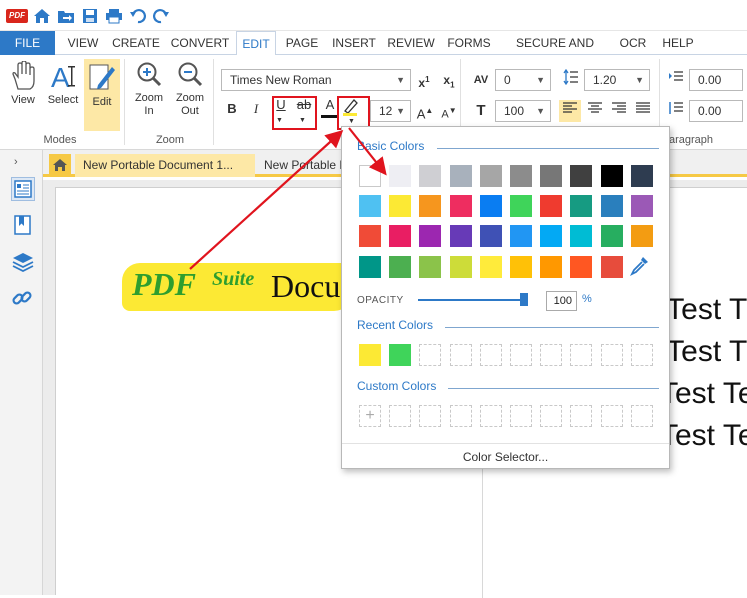 This screenshot has width=747, height=598. I want to click on text-scale-select: 100 ▼, so click(523, 111).